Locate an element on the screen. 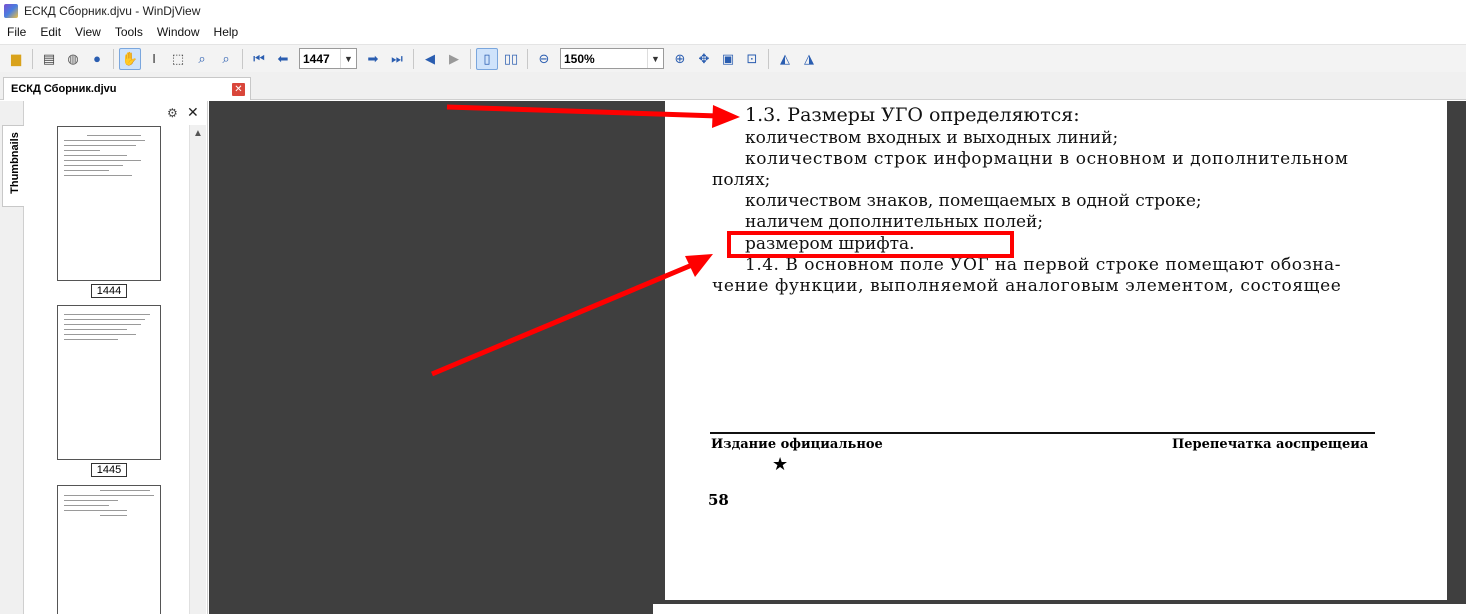  footer-reprint-notice: Перепечатка аоспрещеиа is located at coordinates (1270, 444).